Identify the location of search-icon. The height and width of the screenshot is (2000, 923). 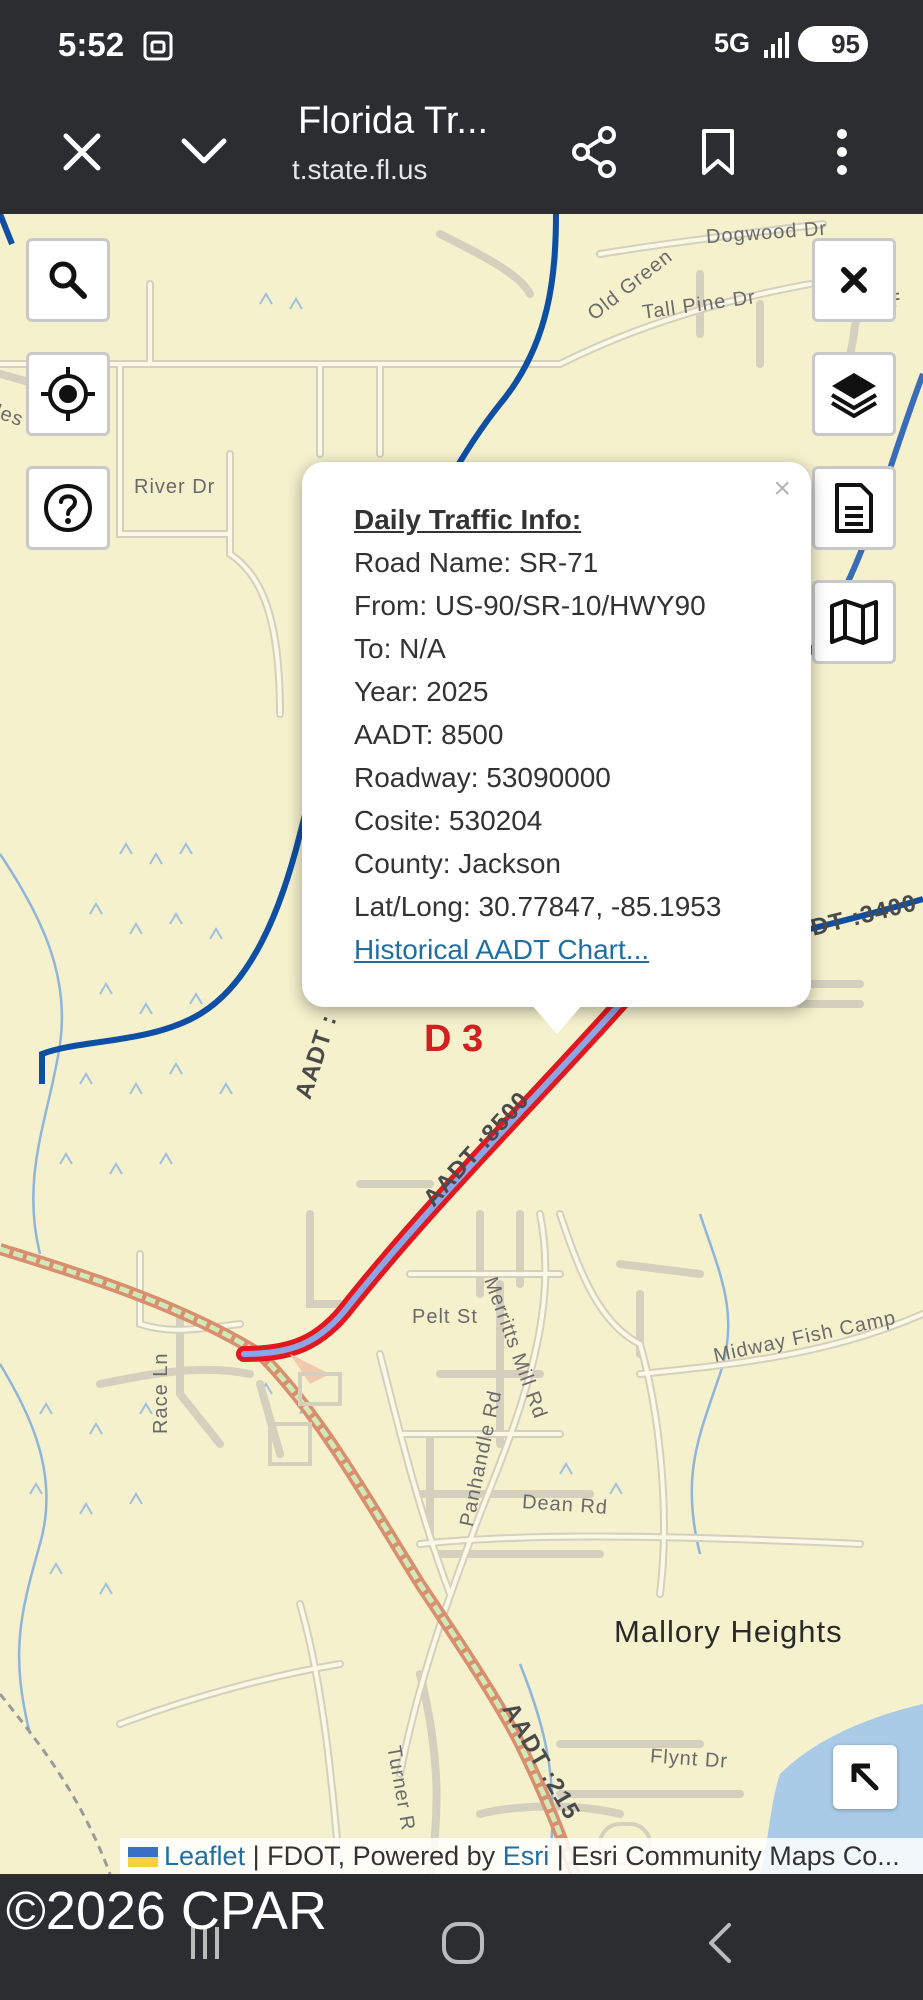
(68, 280).